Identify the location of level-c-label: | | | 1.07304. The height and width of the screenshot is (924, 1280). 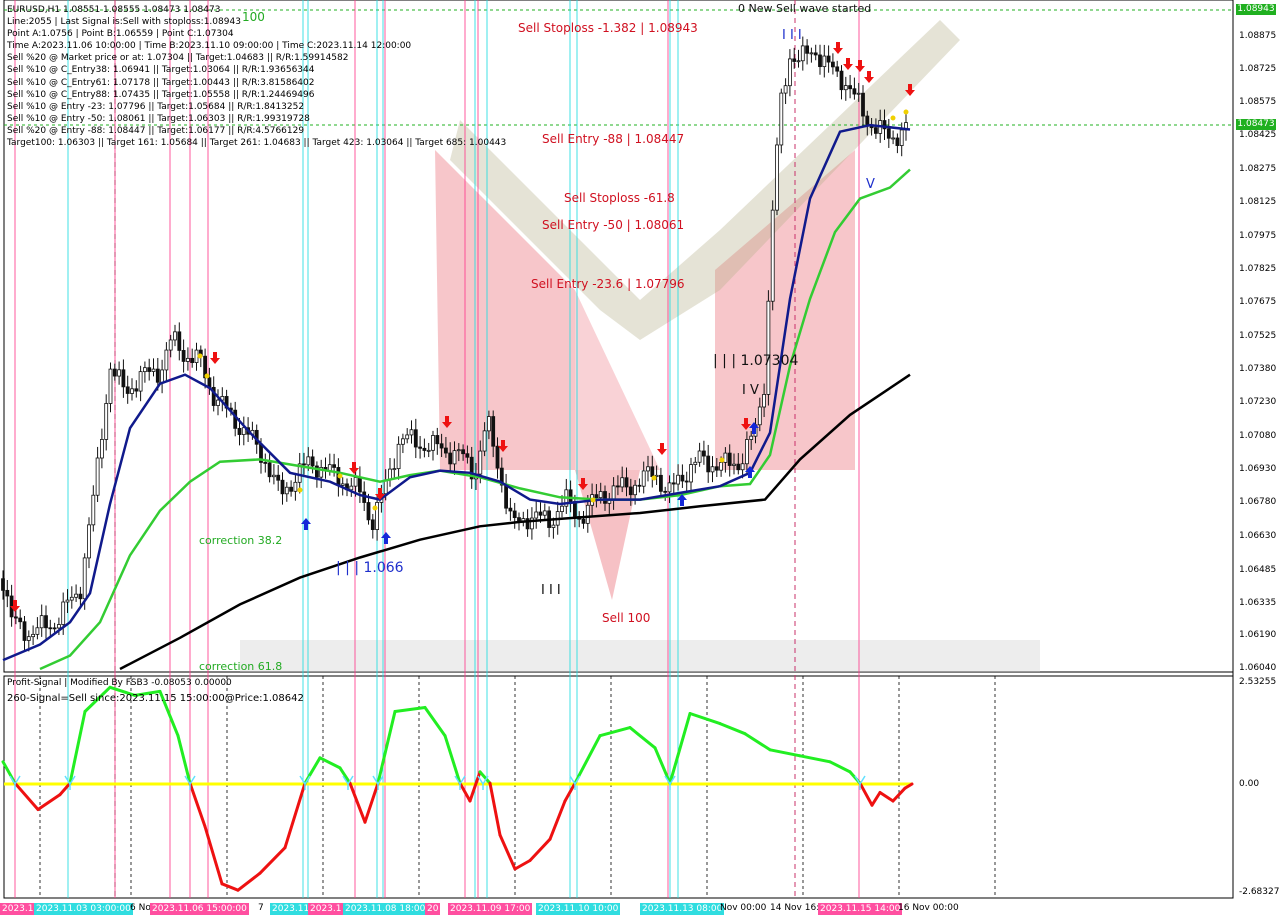
(756, 361).